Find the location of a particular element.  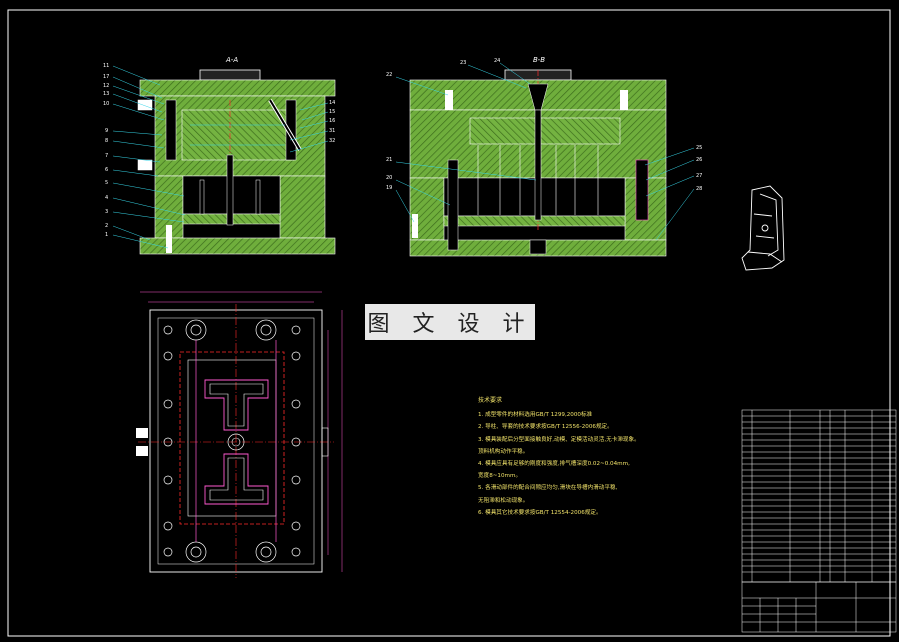

tech-note: 无阻滞和松动现象。 is located at coordinates (503, 500).